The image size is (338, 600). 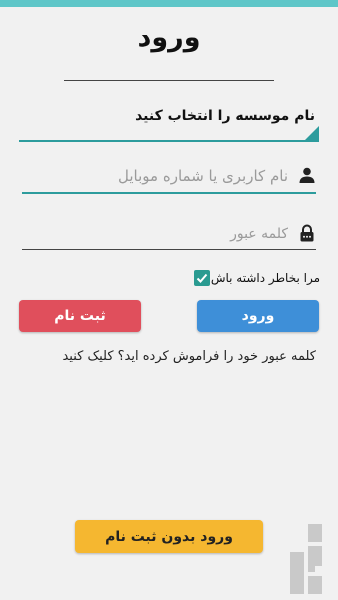 I want to click on login-button: ورود, so click(x=258, y=316).